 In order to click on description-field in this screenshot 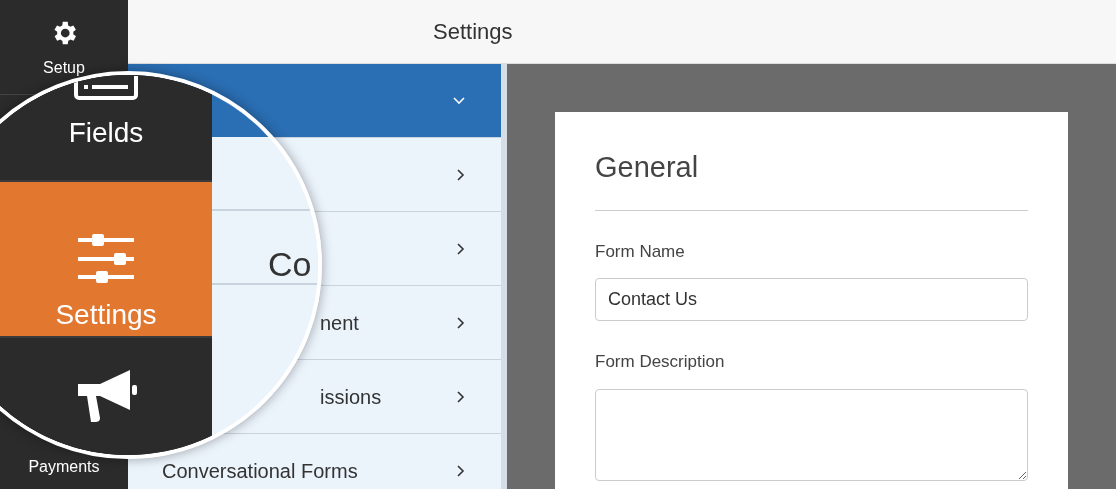, I will do `click(811, 434)`.